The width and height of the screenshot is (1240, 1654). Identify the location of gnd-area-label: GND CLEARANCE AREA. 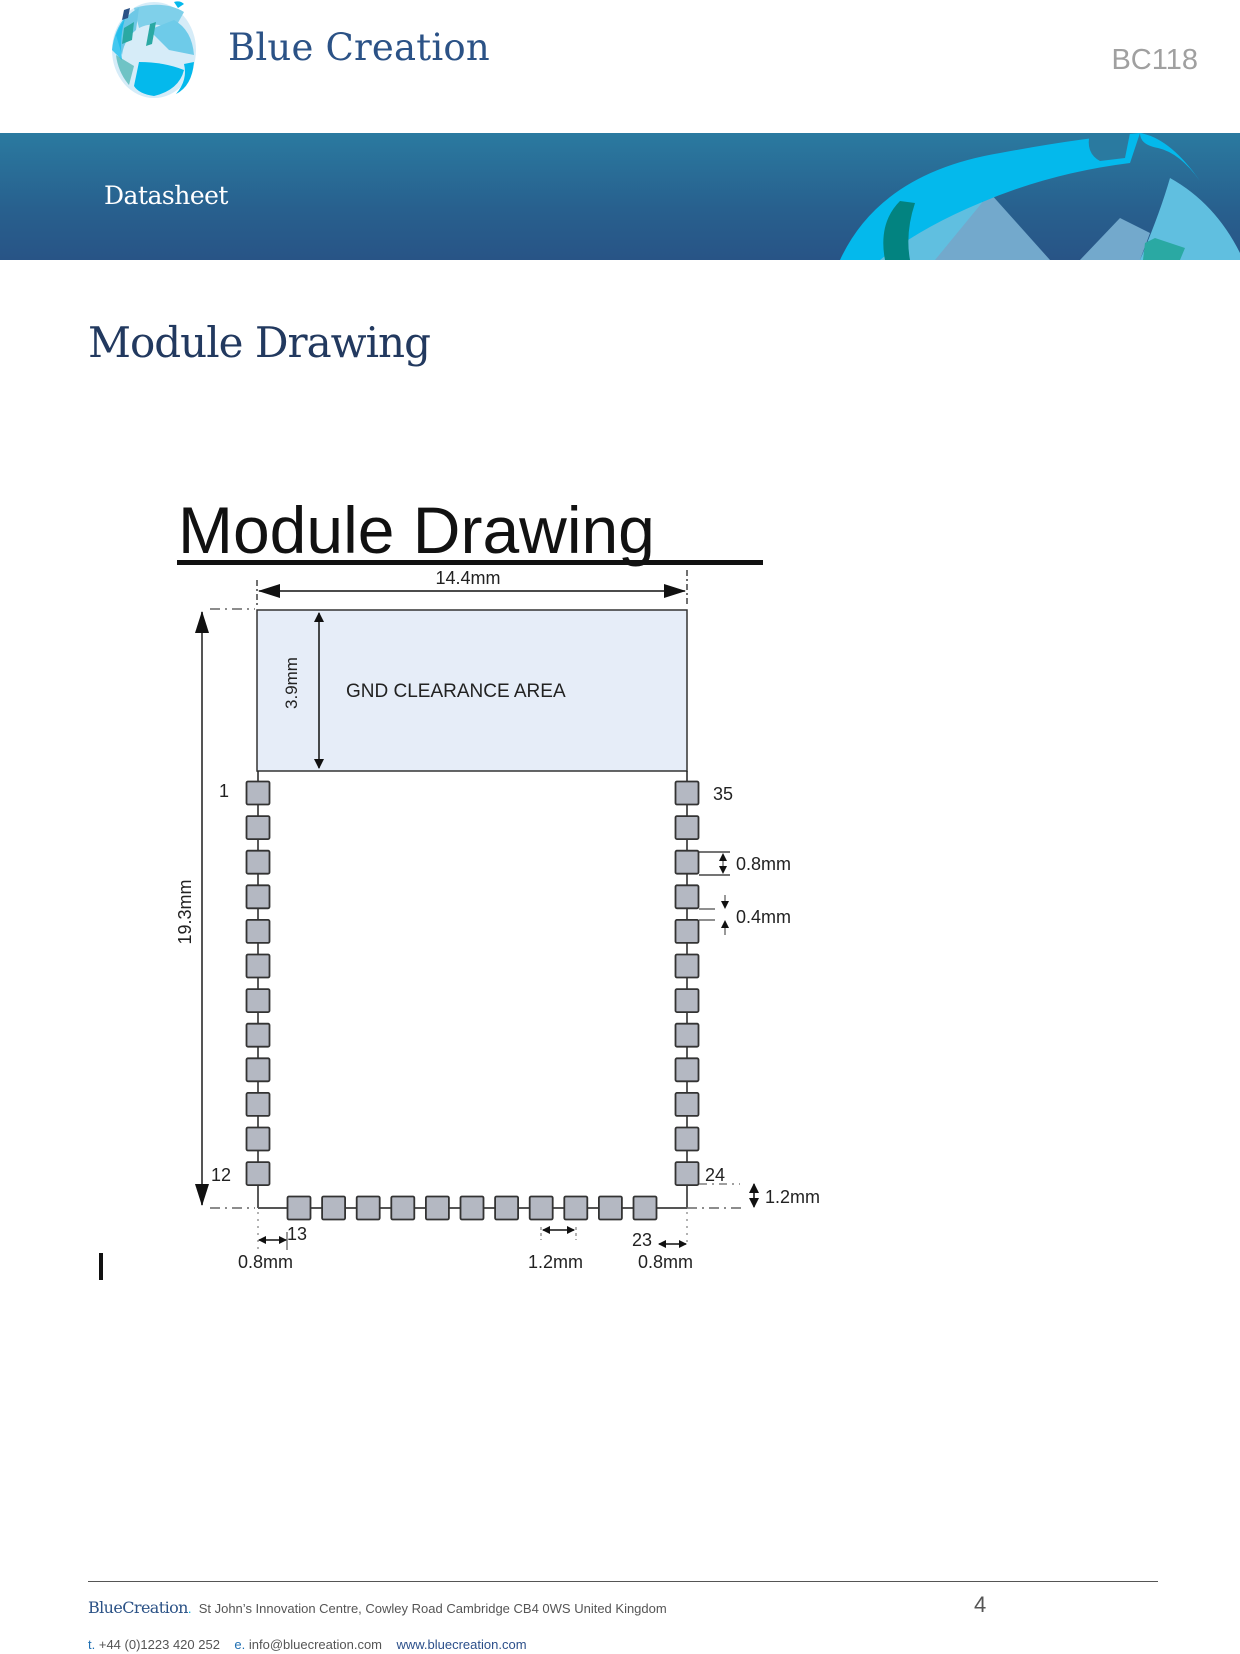
(456, 691).